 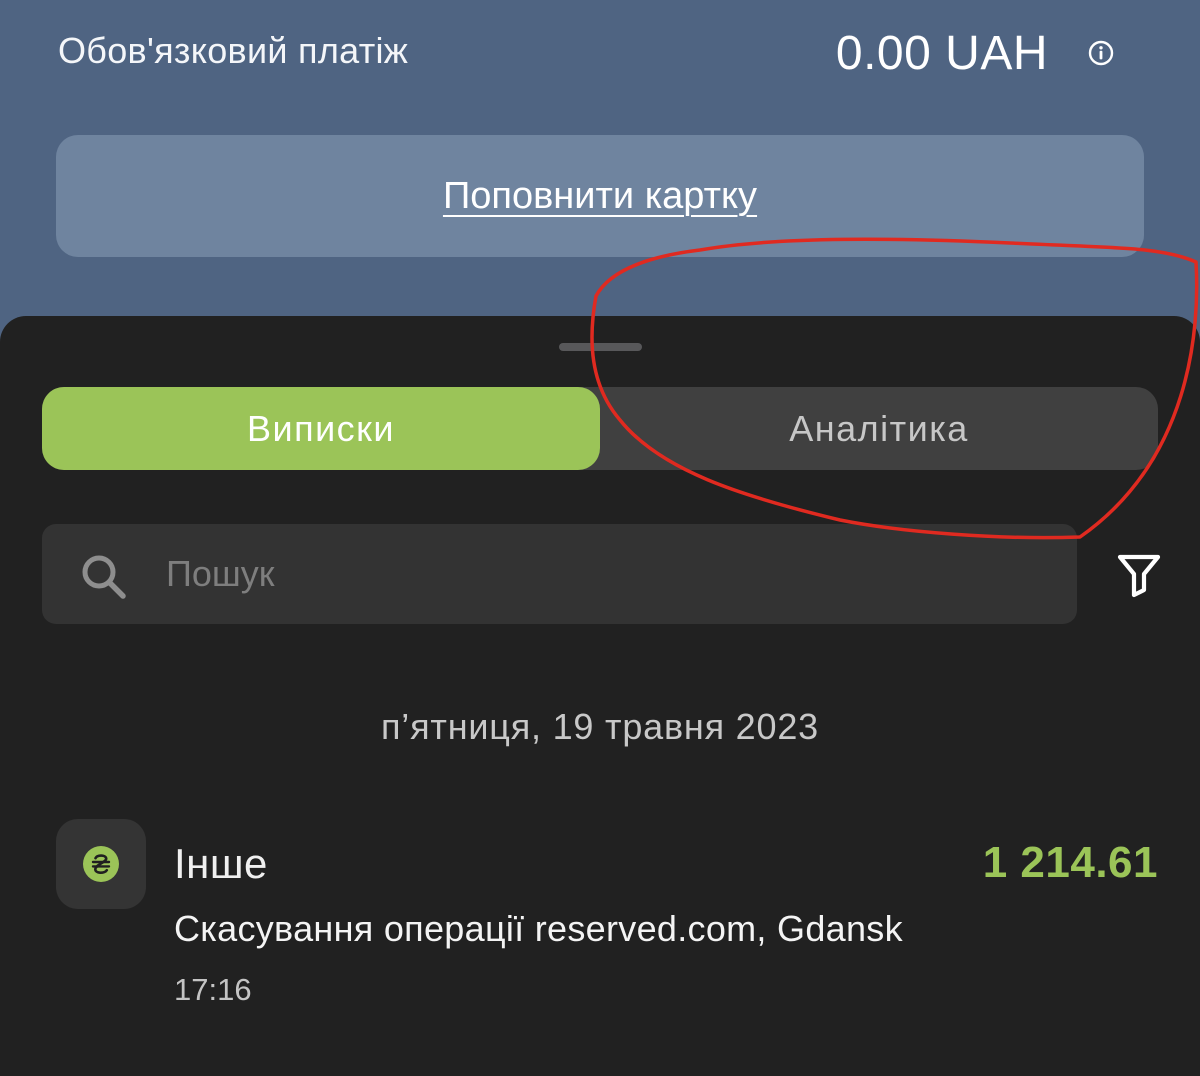 What do you see at coordinates (600, 726) in the screenshot?
I see `statement-date-header: п’ятниця, 19 травня 2023` at bounding box center [600, 726].